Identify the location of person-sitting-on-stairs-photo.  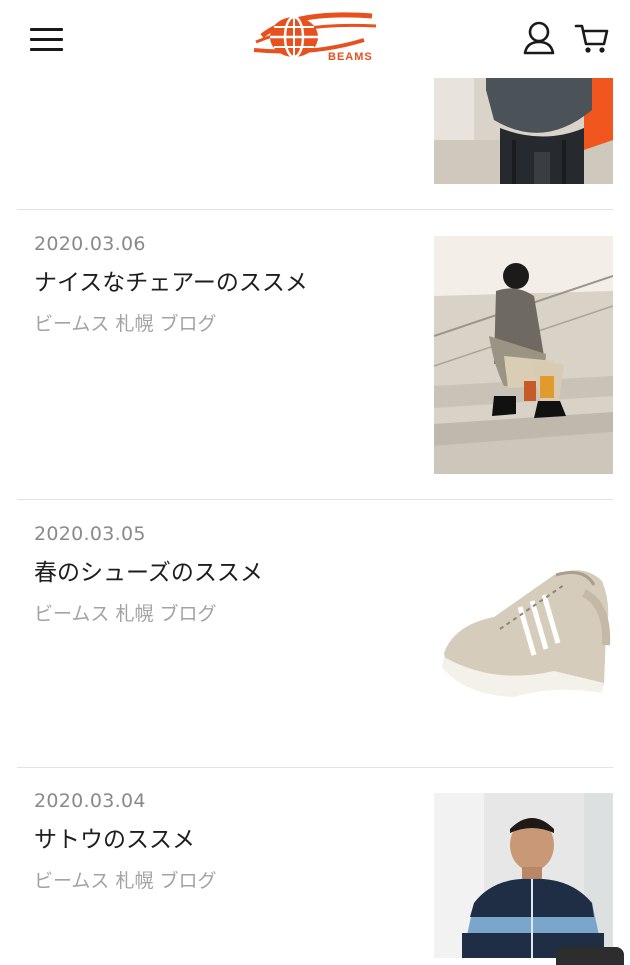
(523, 355).